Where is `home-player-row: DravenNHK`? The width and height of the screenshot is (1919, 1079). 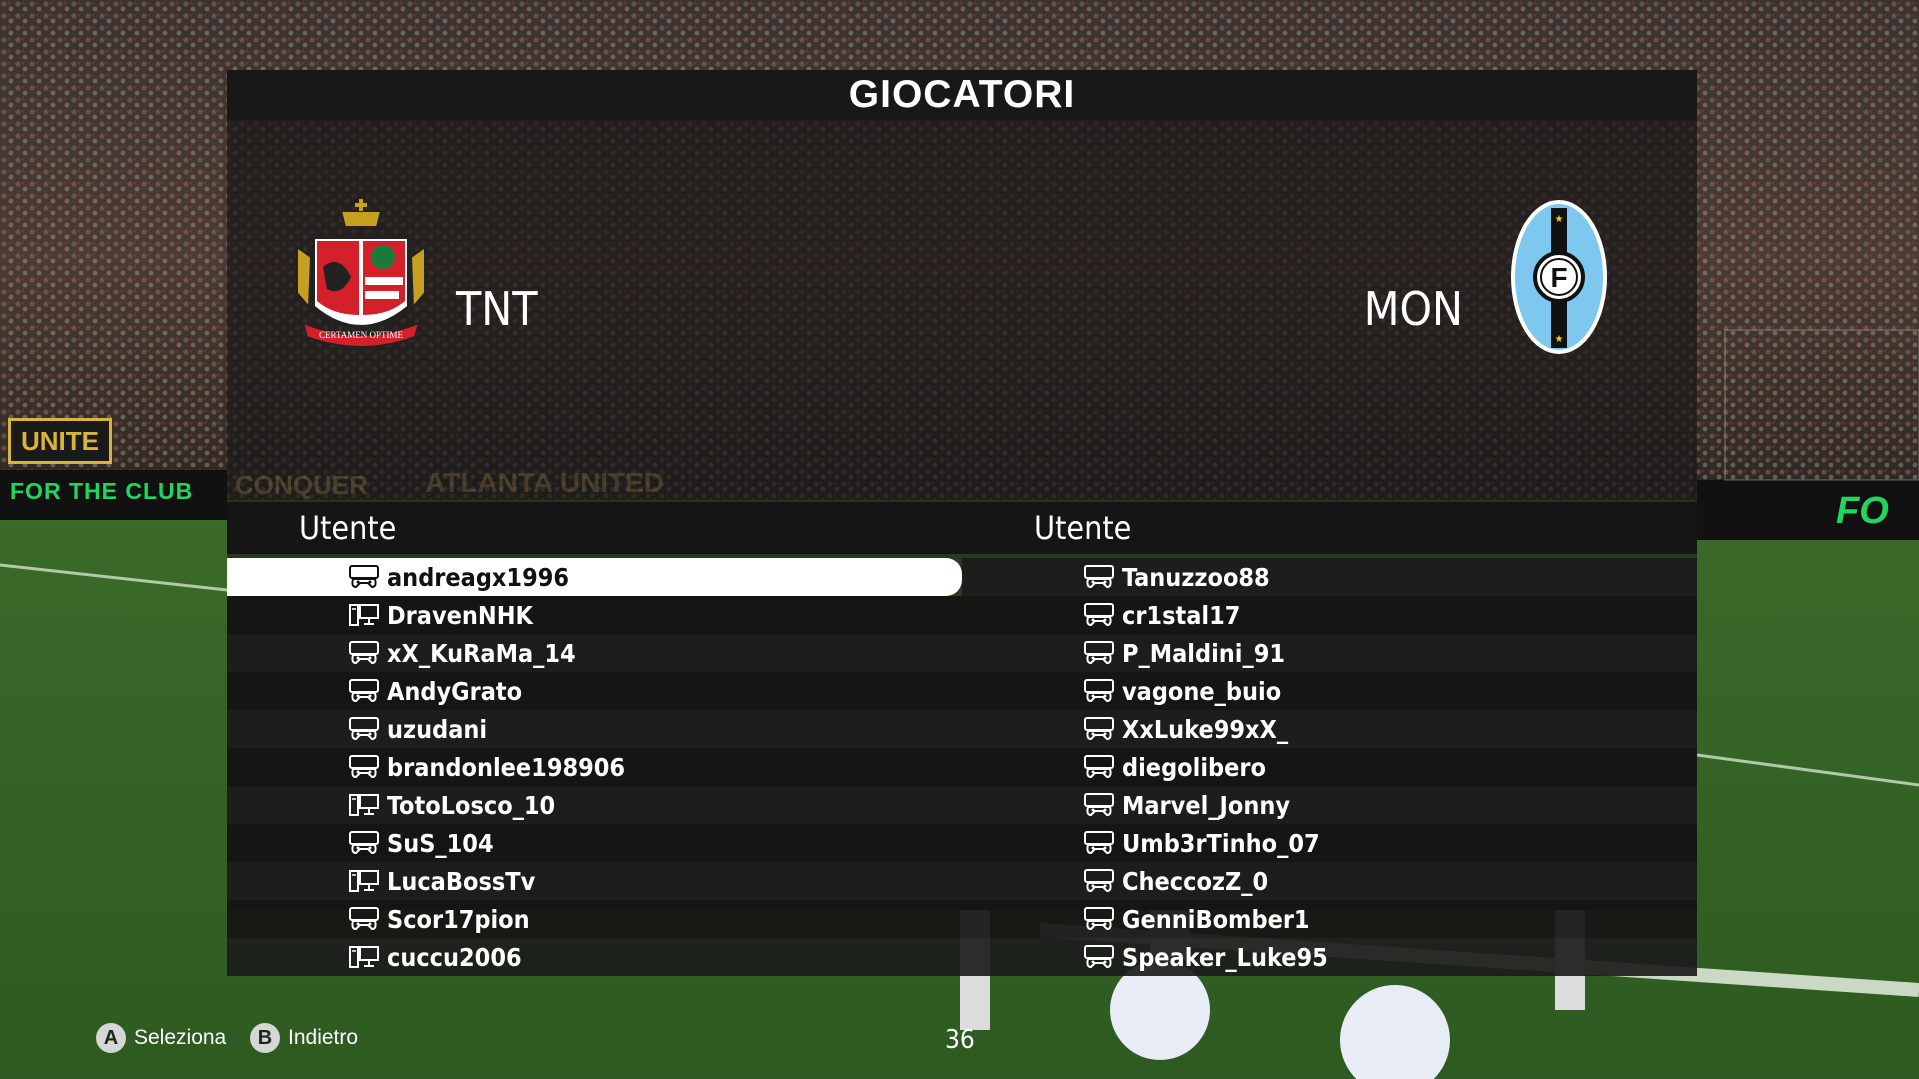 home-player-row: DravenNHK is located at coordinates (594, 615).